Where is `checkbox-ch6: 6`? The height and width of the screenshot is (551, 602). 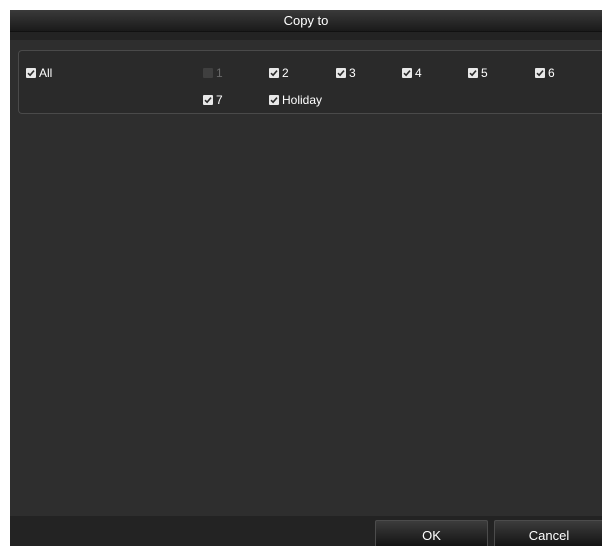 checkbox-ch6: 6 is located at coordinates (545, 73).